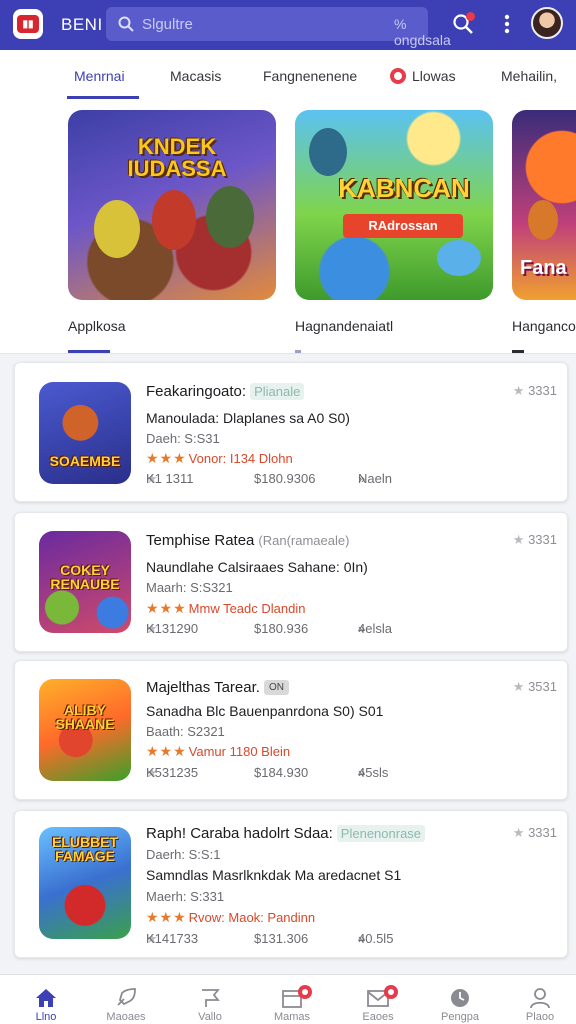 This screenshot has height=1024, width=576. I want to click on app-title: Temphise Ratea, so click(200, 540).